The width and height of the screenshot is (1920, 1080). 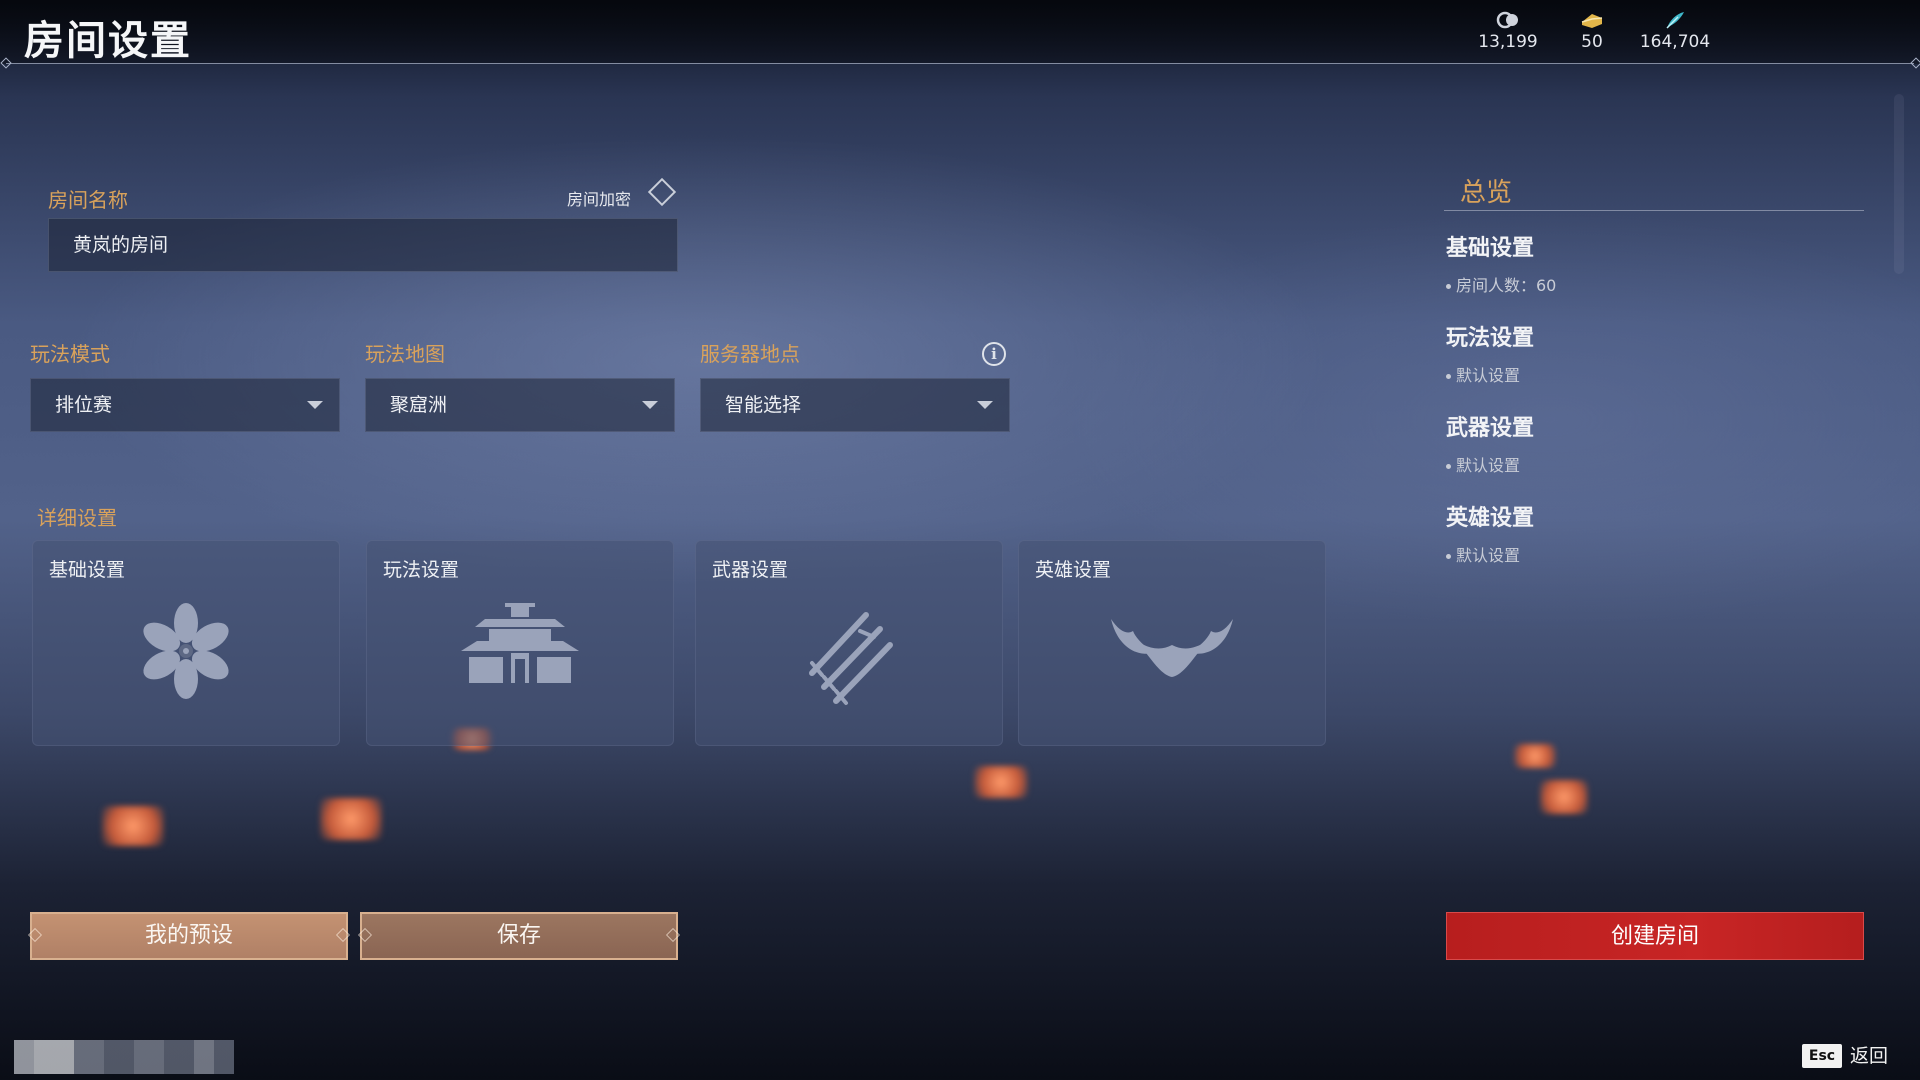 What do you see at coordinates (1675, 42) in the screenshot?
I see `feather-count: 164,704` at bounding box center [1675, 42].